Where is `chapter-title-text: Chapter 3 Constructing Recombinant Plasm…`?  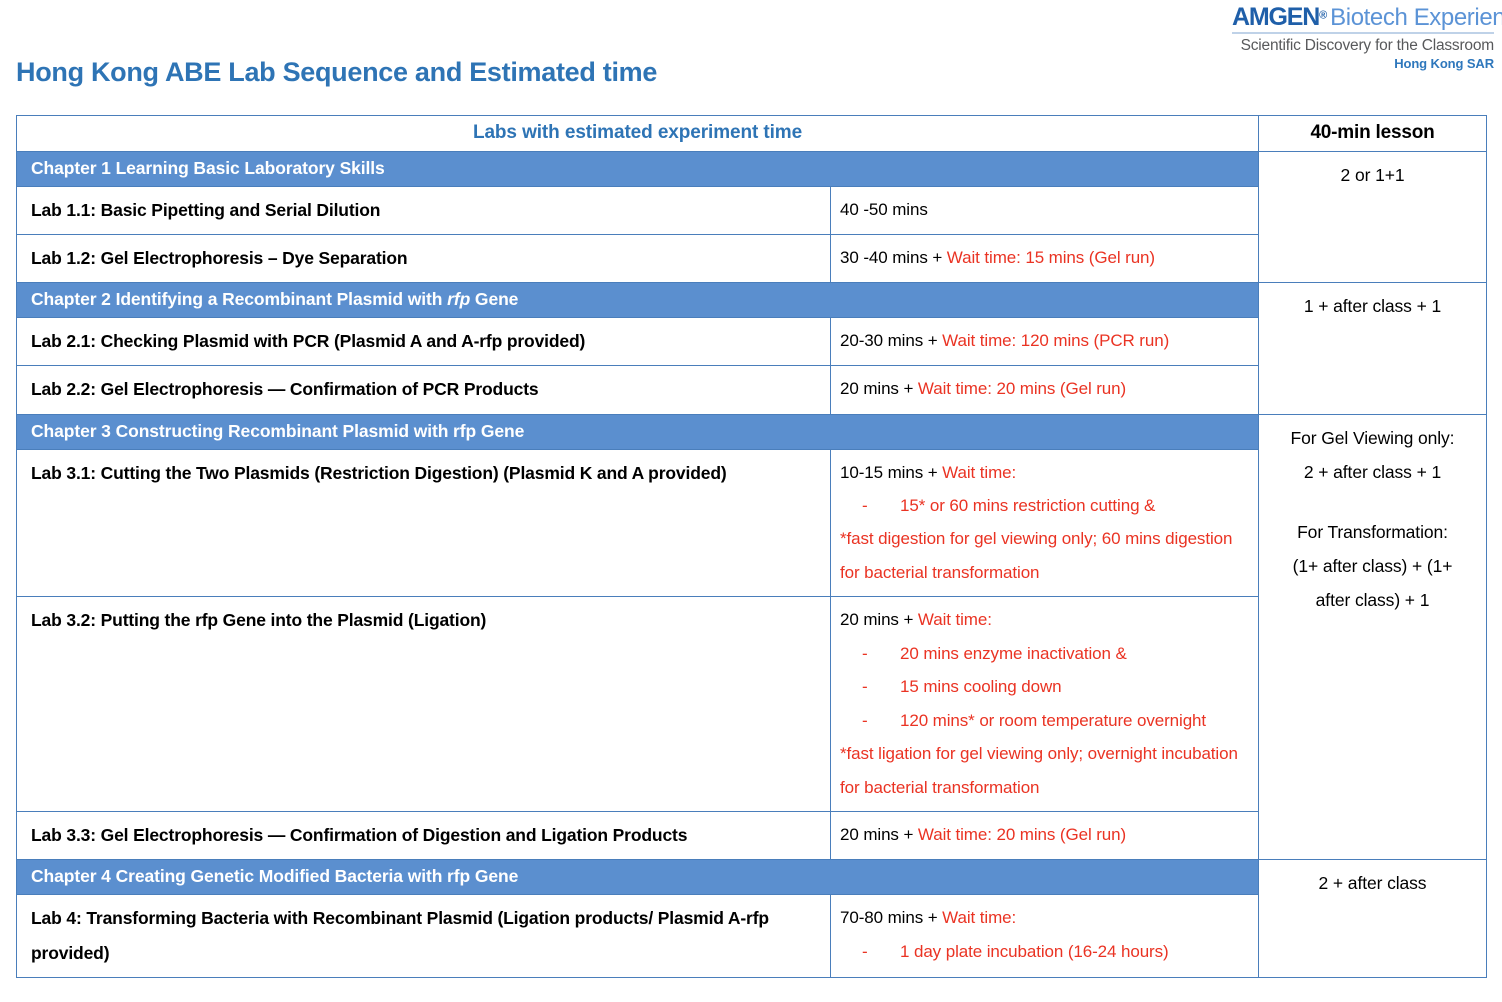 chapter-title-text: Chapter 3 Constructing Recombinant Plasm… is located at coordinates (278, 430).